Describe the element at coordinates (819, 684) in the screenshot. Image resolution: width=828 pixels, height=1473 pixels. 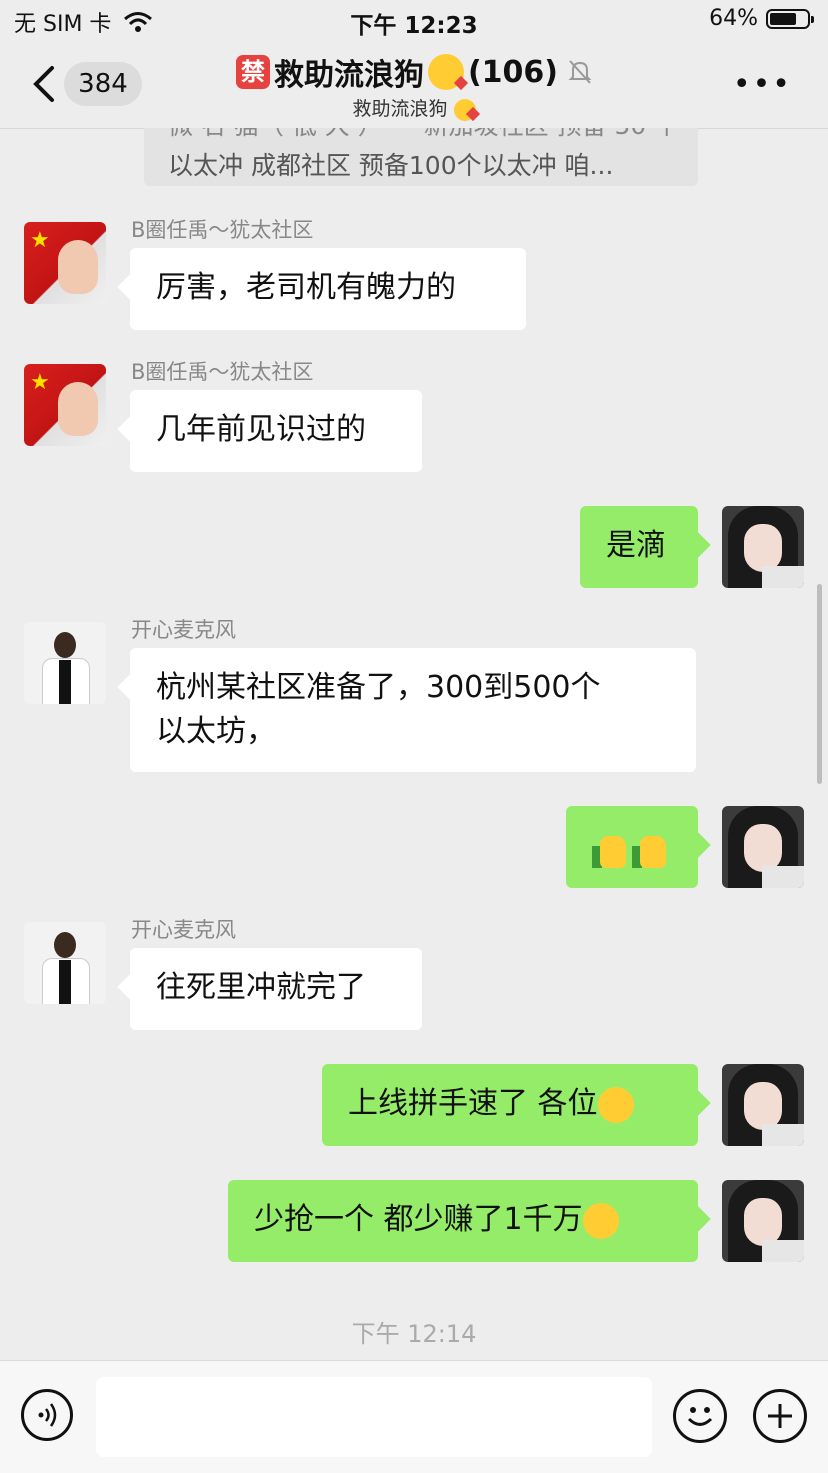
I see `scrollbar` at that location.